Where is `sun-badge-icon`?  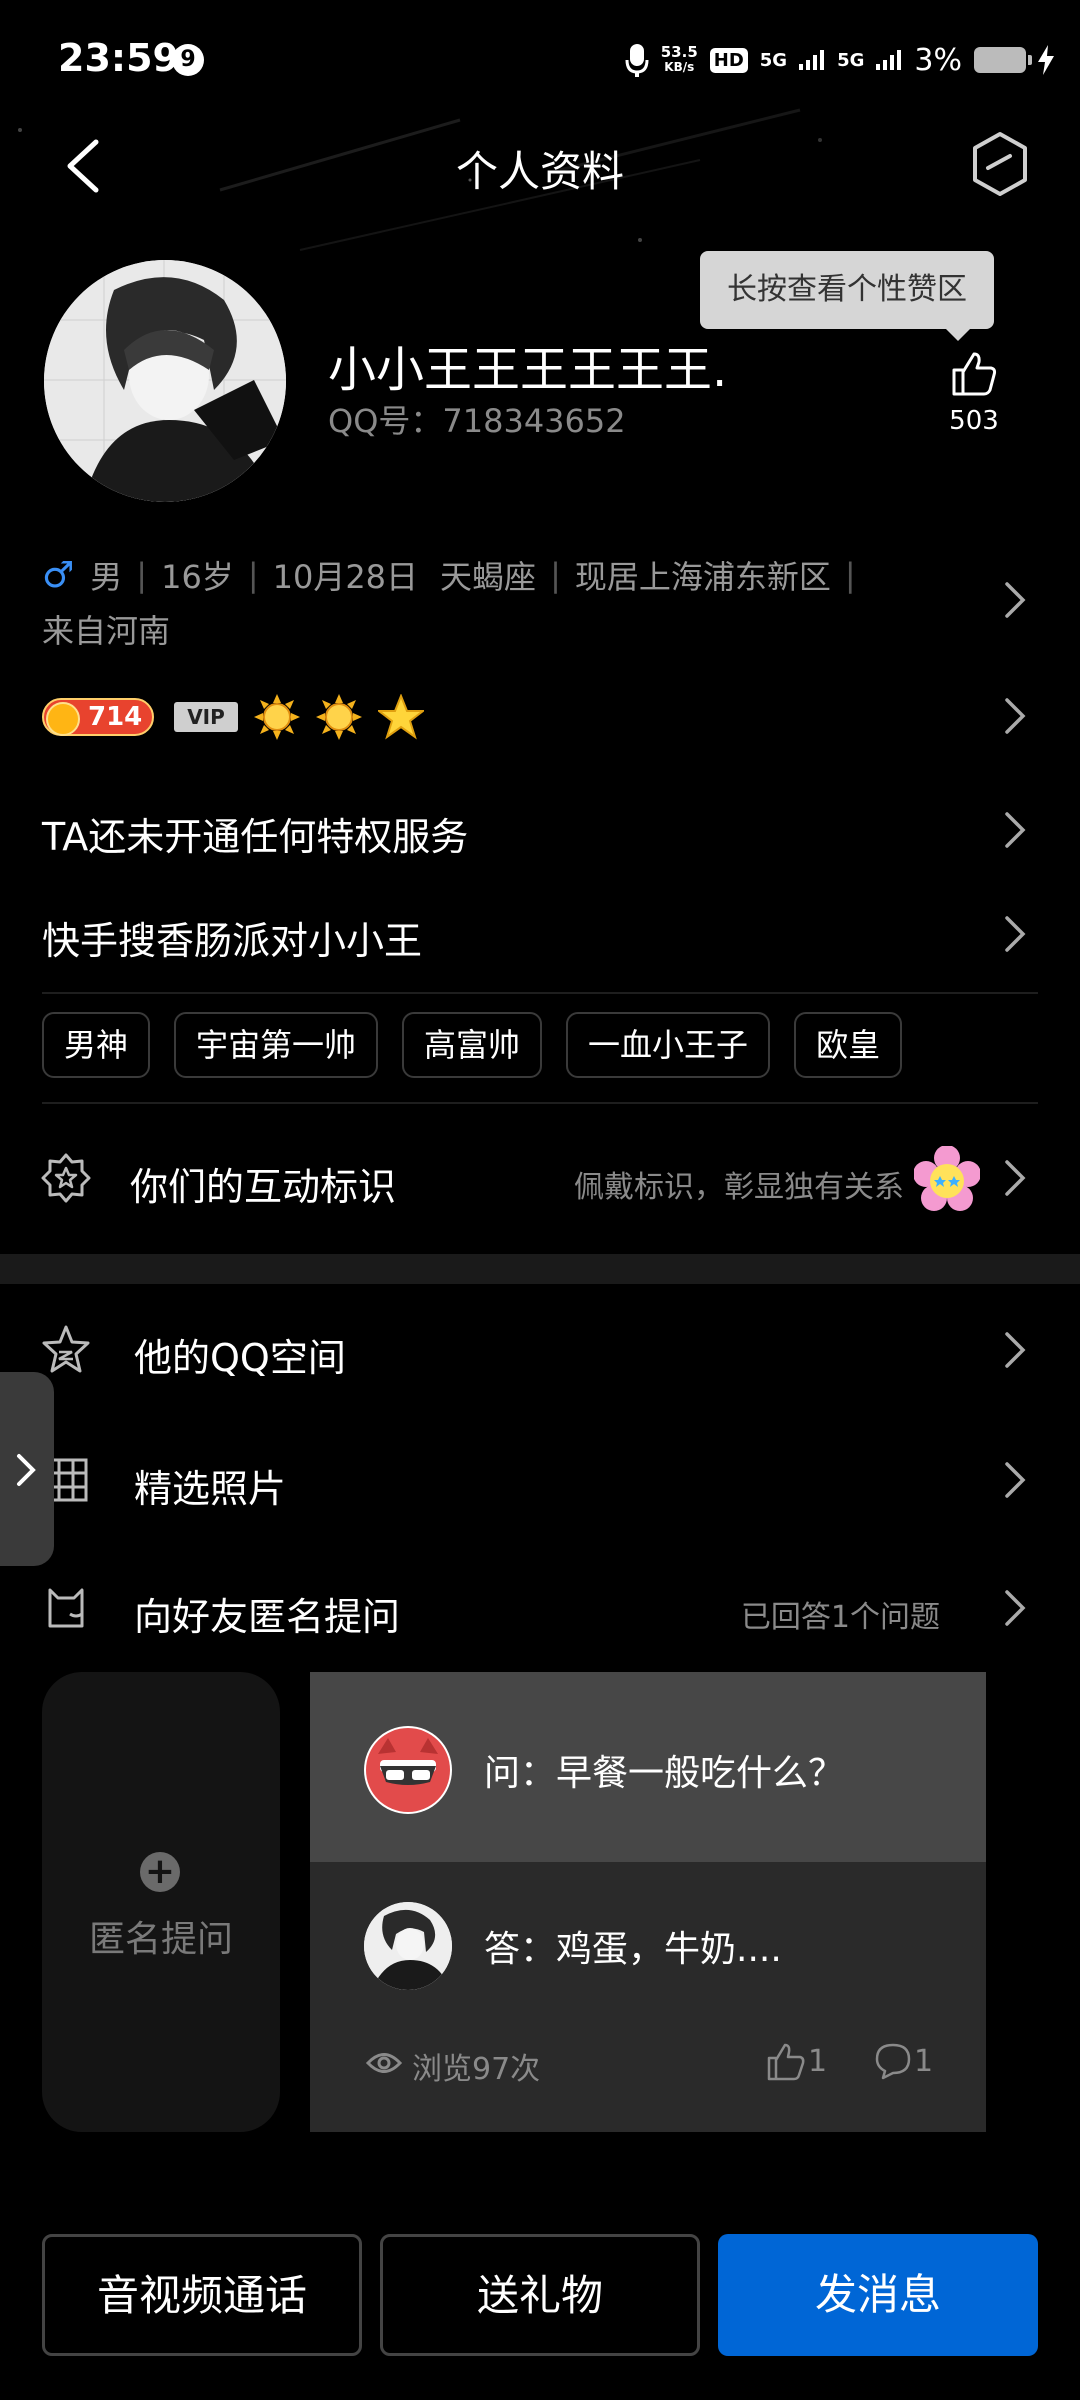 sun-badge-icon is located at coordinates (277, 717).